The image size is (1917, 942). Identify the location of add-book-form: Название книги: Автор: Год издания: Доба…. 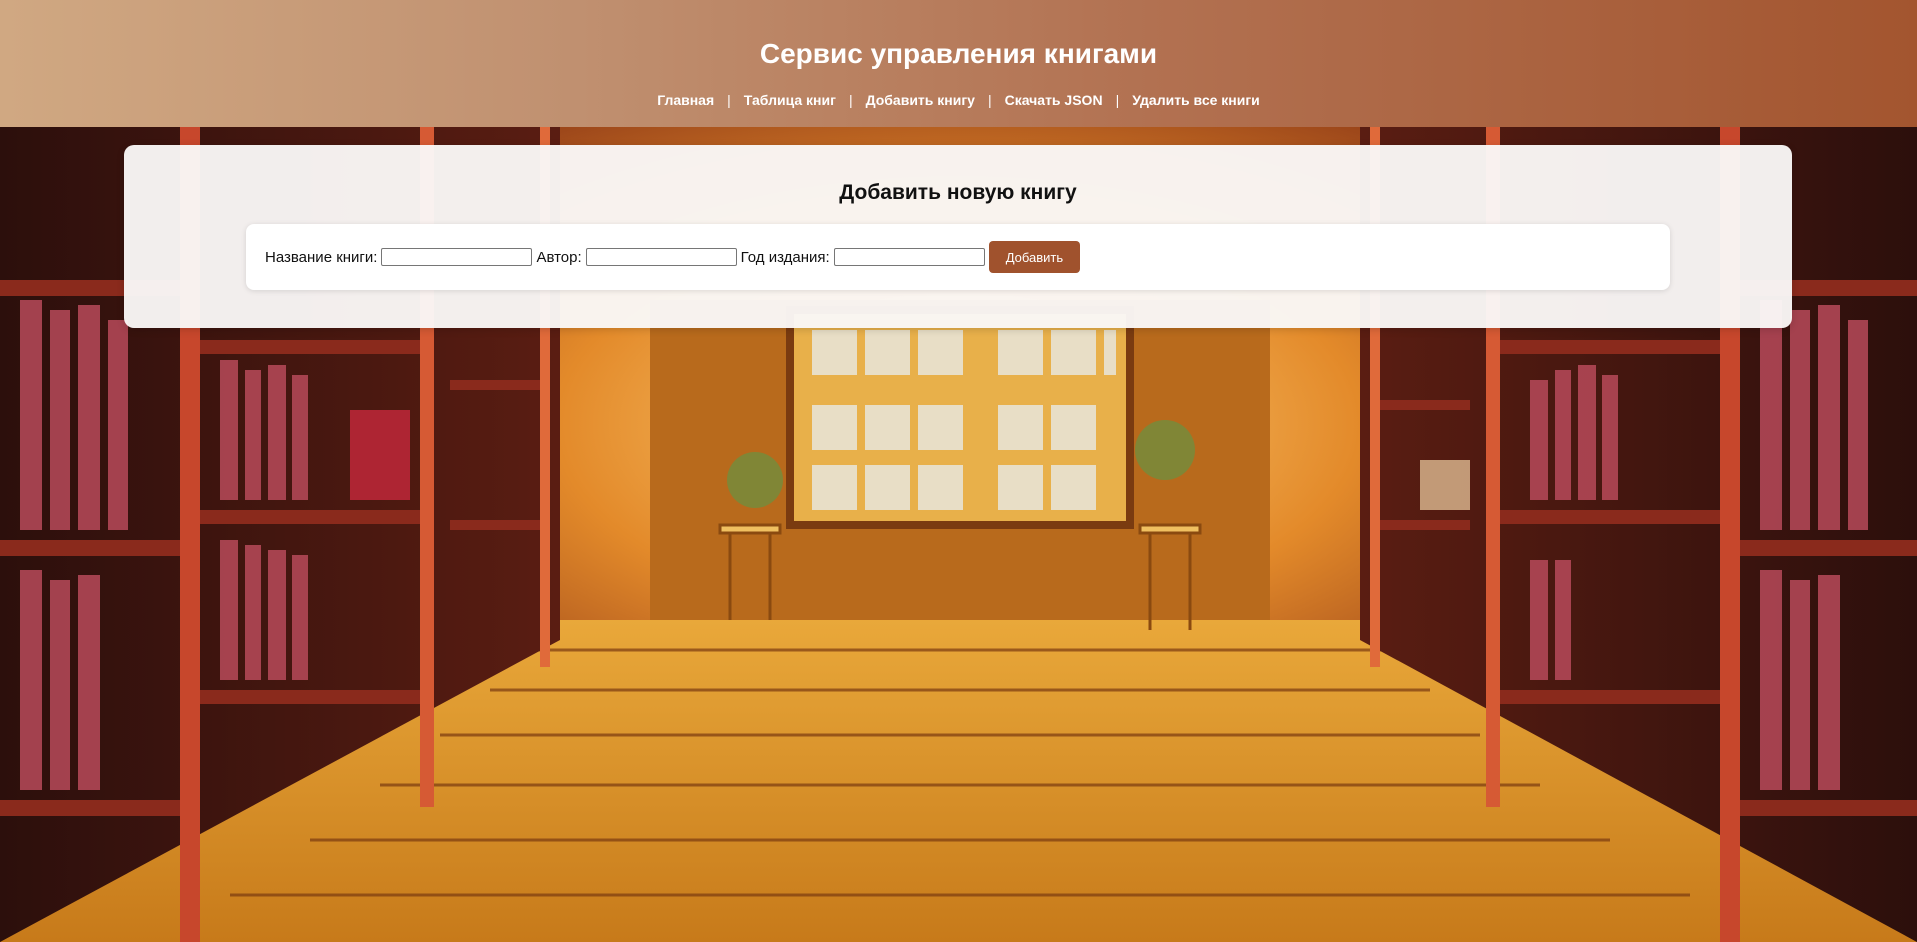
(958, 257).